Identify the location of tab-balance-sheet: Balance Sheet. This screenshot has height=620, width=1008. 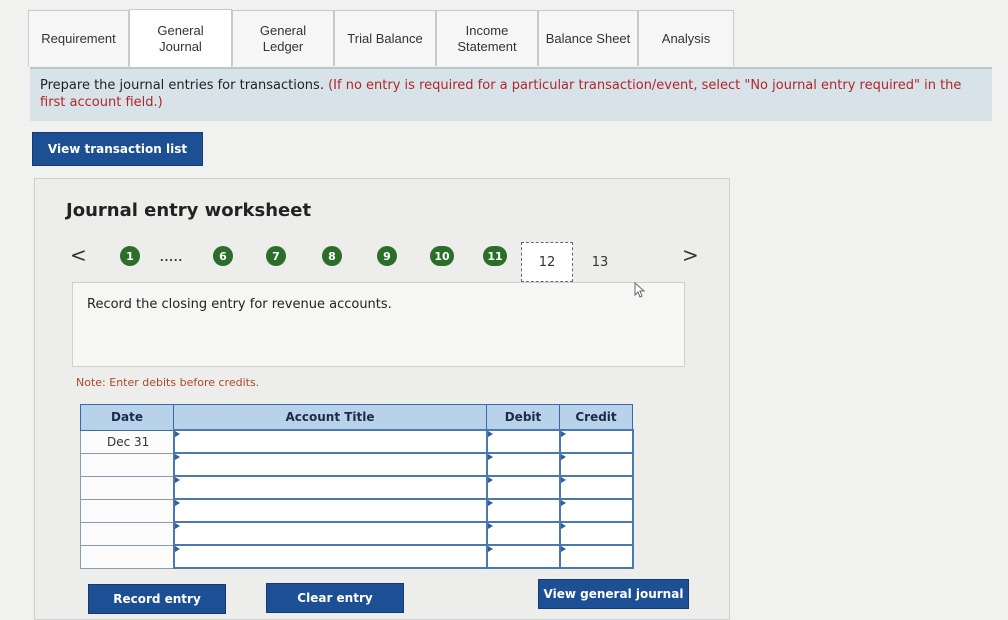
(588, 38).